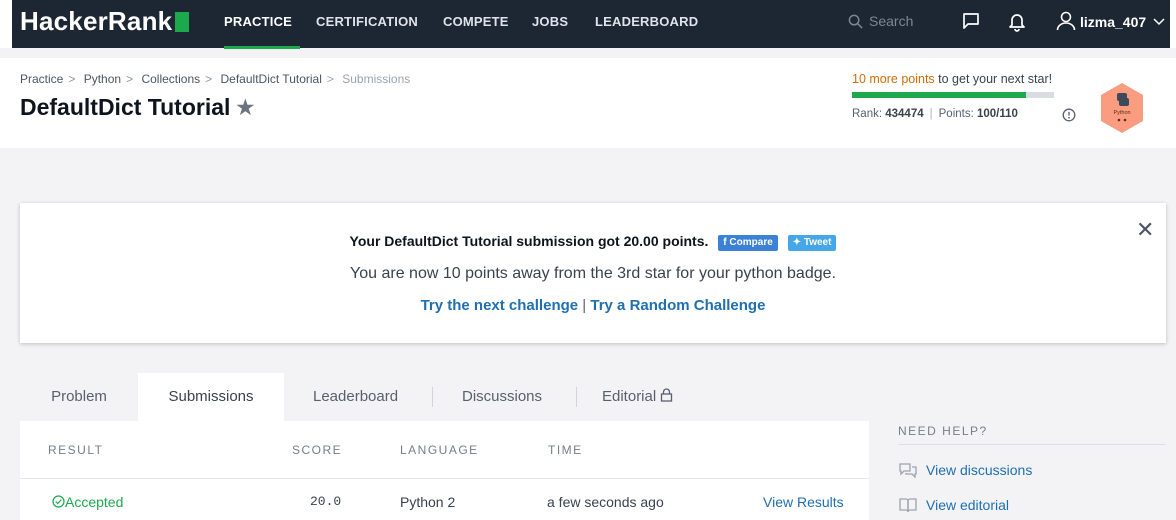 The image size is (1176, 520). Describe the element at coordinates (908, 505) in the screenshot. I see `book-icon` at that location.